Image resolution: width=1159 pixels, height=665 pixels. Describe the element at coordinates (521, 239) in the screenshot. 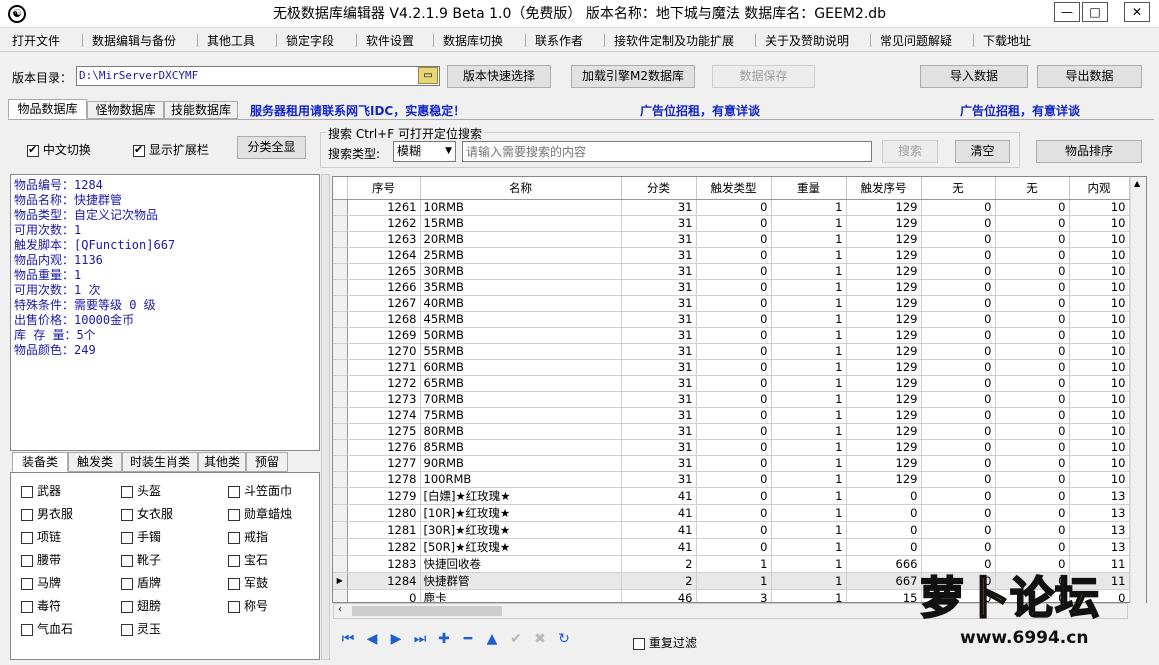

I see `table-cell: 20RMB` at that location.